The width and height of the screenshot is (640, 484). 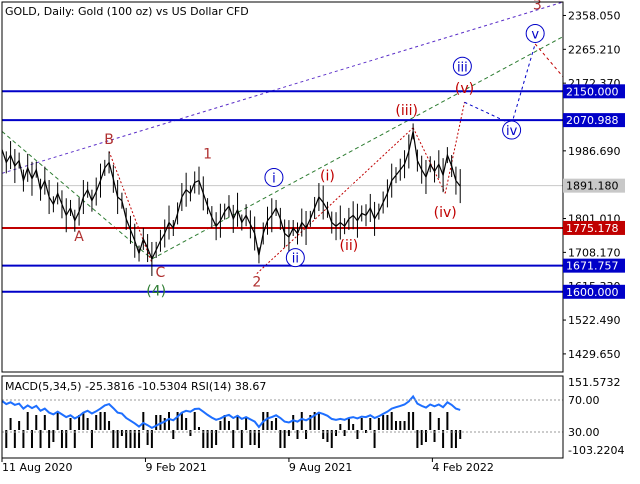 What do you see at coordinates (594, 320) in the screenshot?
I see `y-tick-label: 1522.490` at bounding box center [594, 320].